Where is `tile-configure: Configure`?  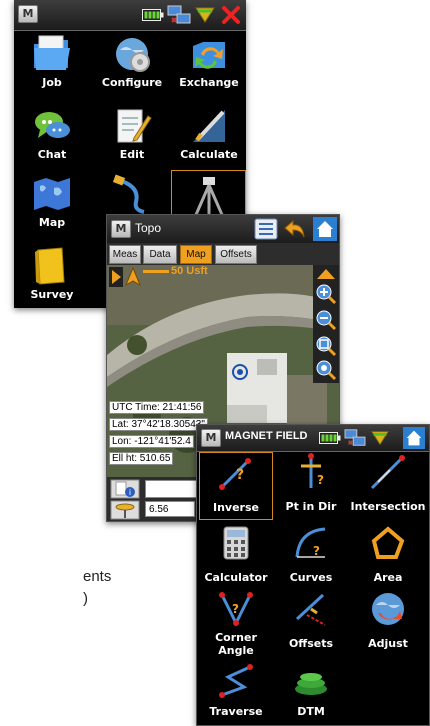 tile-configure: Configure is located at coordinates (132, 64).